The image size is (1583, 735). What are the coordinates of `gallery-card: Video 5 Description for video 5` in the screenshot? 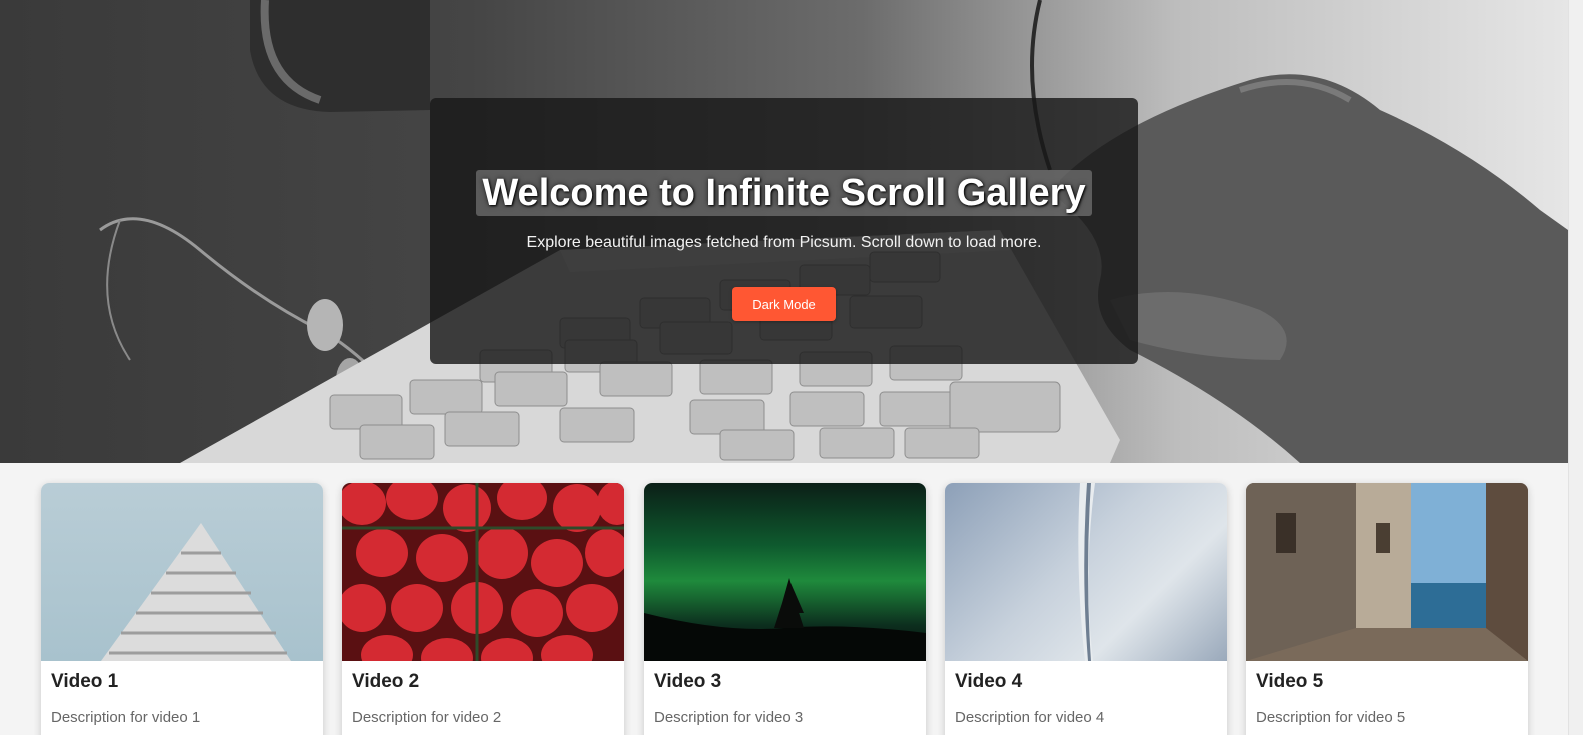 It's located at (1387, 609).